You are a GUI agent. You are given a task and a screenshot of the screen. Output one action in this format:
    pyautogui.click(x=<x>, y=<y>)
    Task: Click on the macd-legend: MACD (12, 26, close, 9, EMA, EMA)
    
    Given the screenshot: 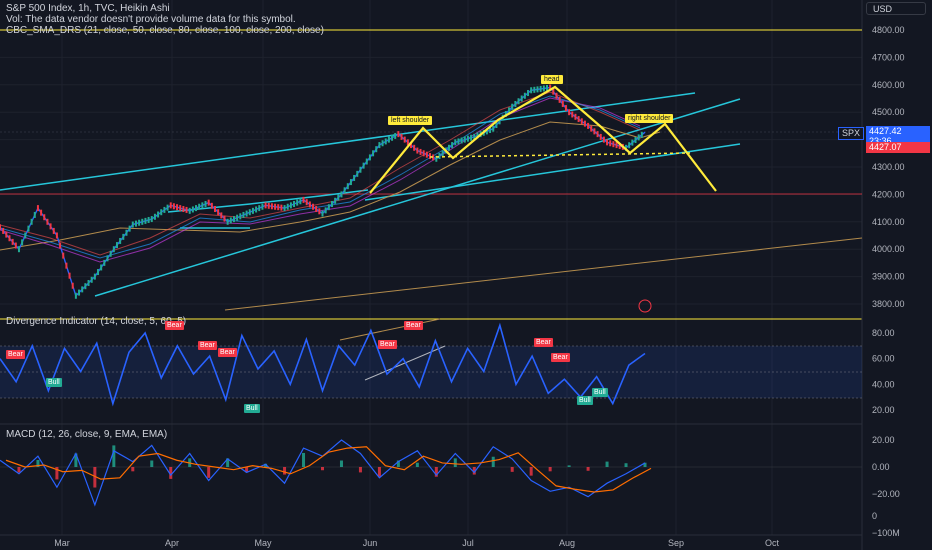 What is the action you would take?
    pyautogui.click(x=87, y=434)
    